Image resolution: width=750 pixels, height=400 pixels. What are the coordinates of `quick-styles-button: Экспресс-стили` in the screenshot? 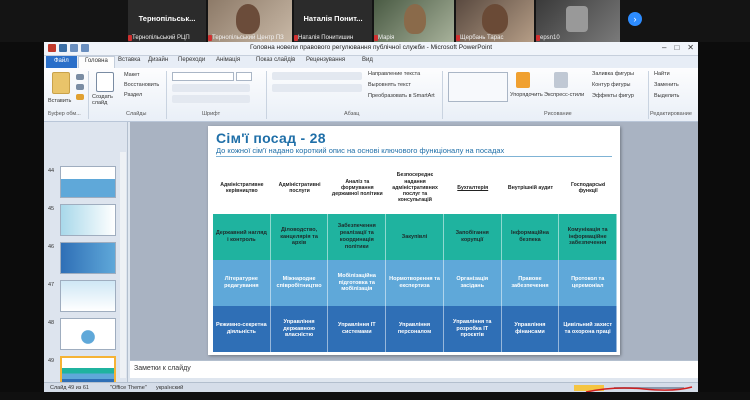 It's located at (564, 95).